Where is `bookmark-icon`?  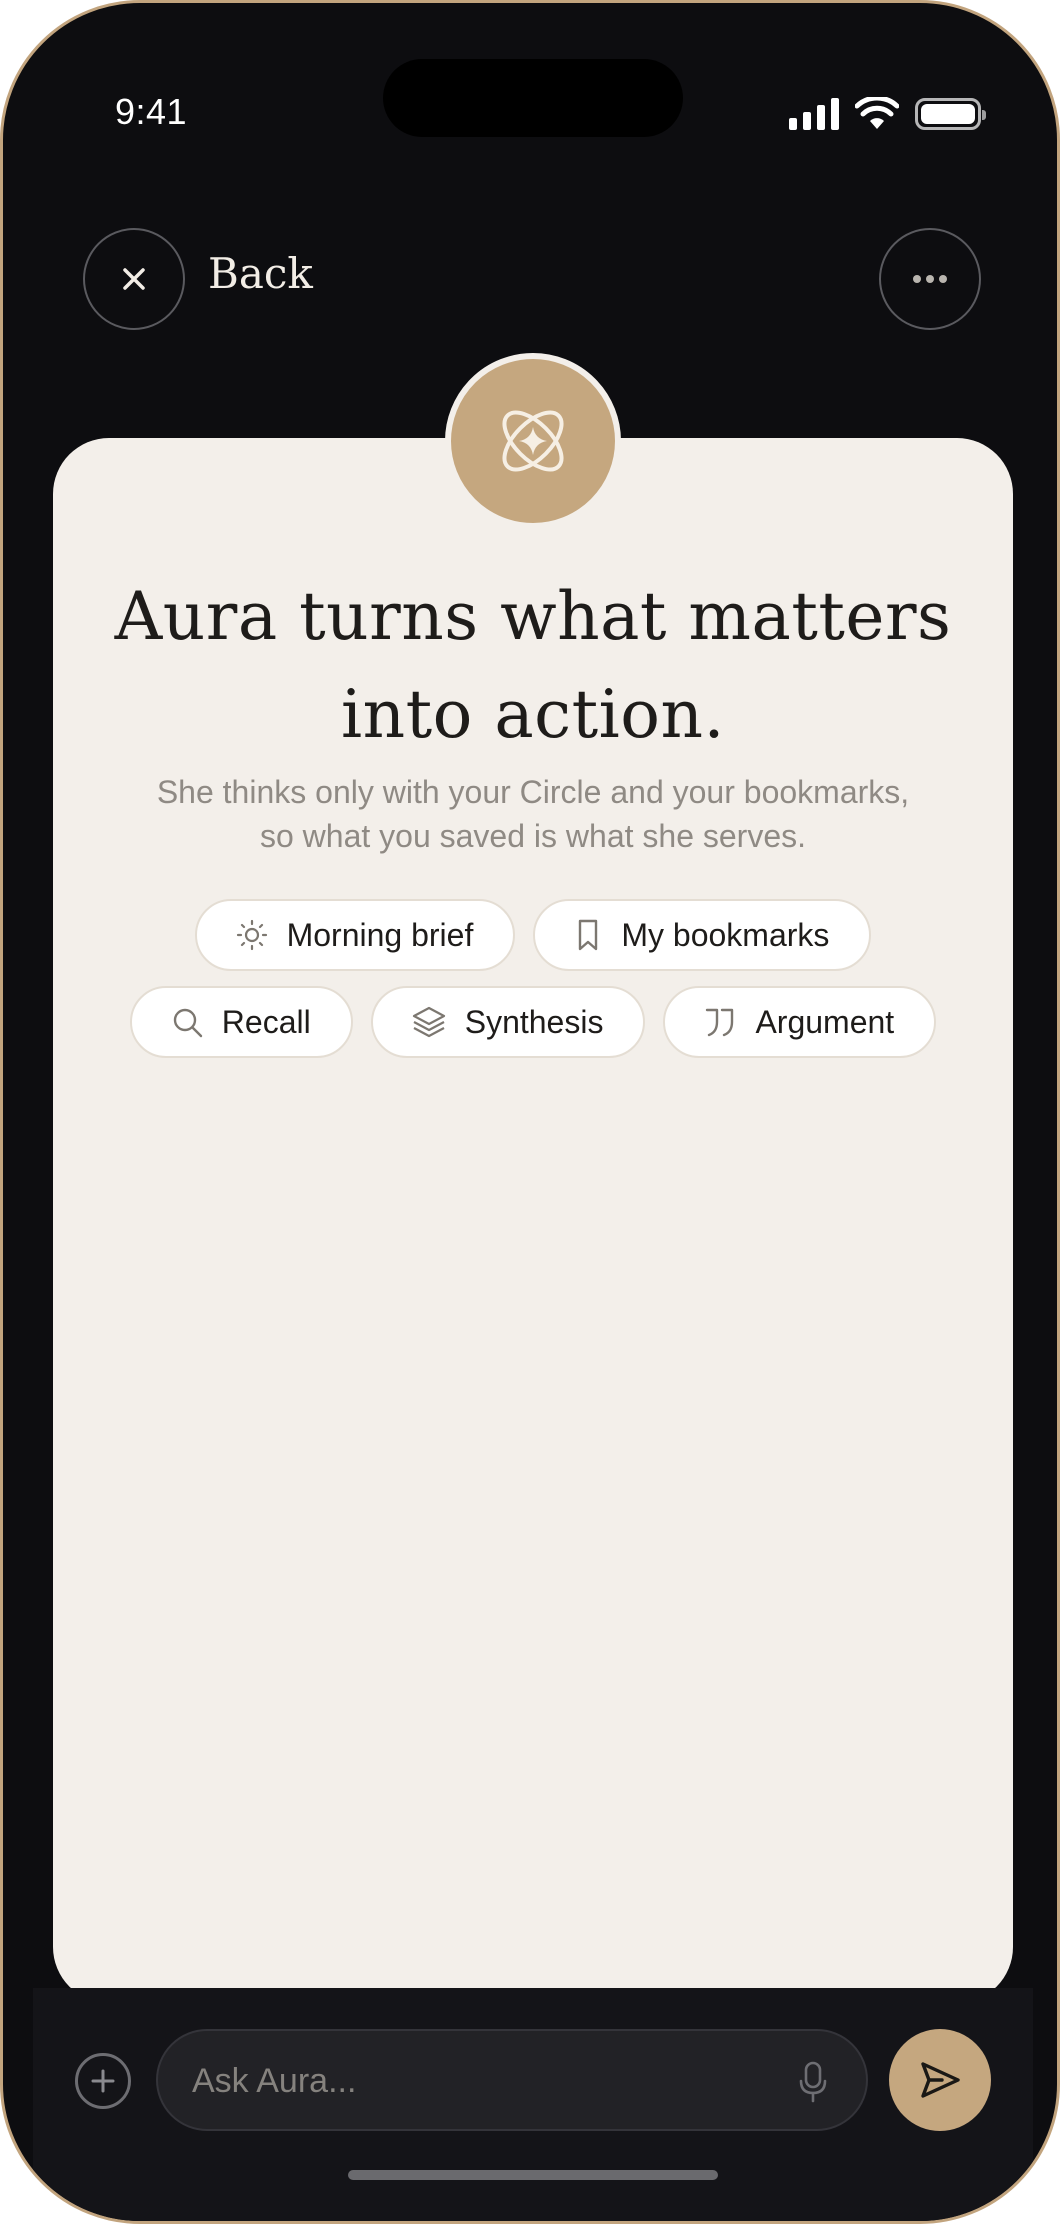
bookmark-icon is located at coordinates (588, 935).